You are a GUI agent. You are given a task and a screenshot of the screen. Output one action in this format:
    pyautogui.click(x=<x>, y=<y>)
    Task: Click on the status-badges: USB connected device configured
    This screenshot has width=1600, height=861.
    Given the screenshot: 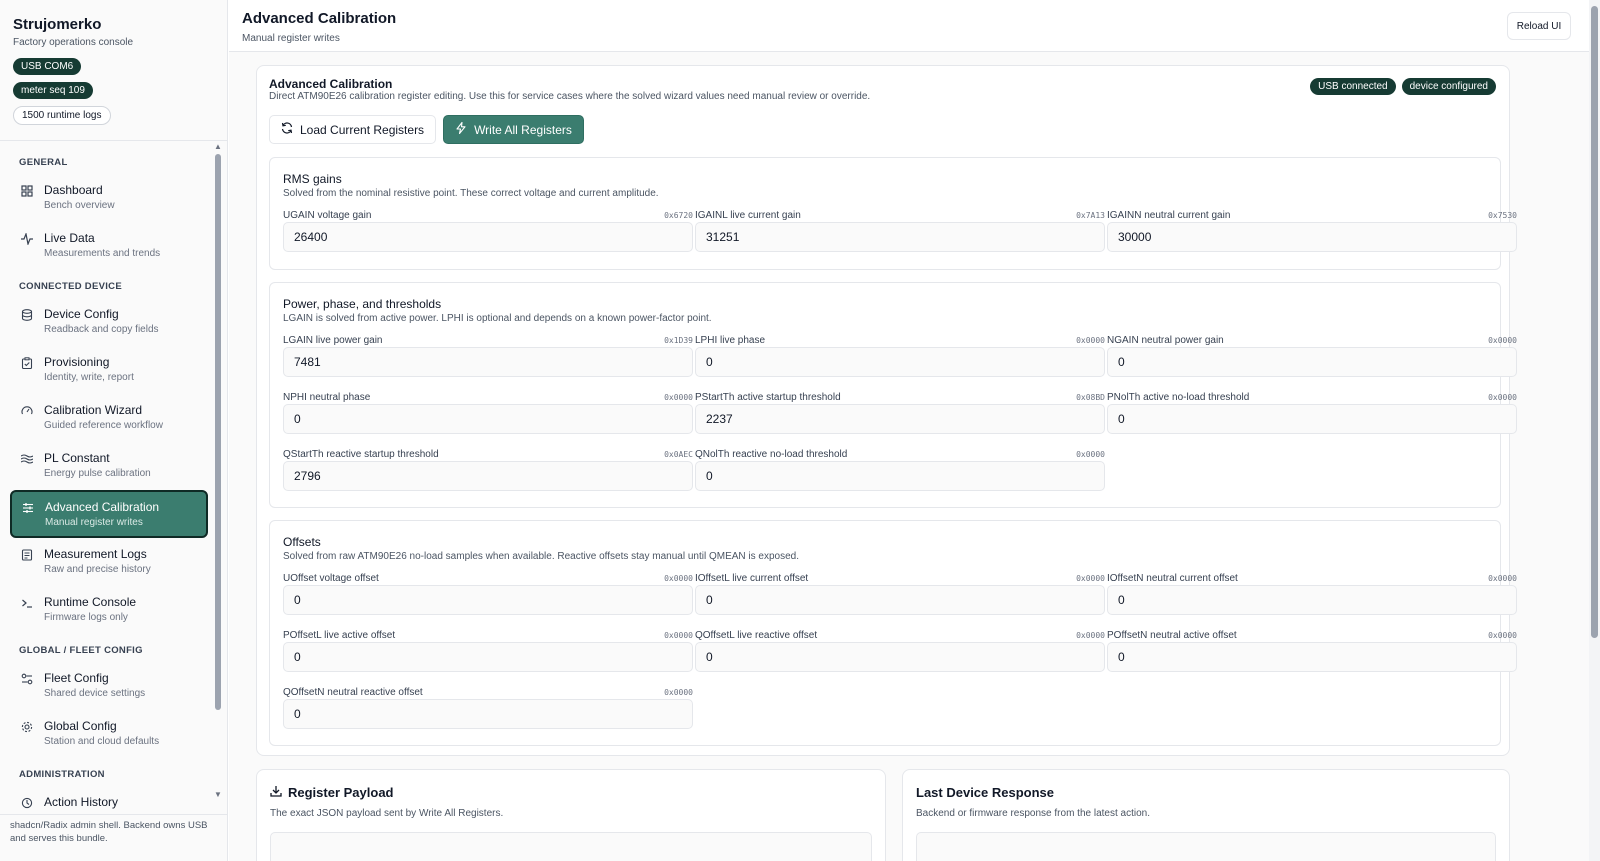 What is the action you would take?
    pyautogui.click(x=1403, y=86)
    